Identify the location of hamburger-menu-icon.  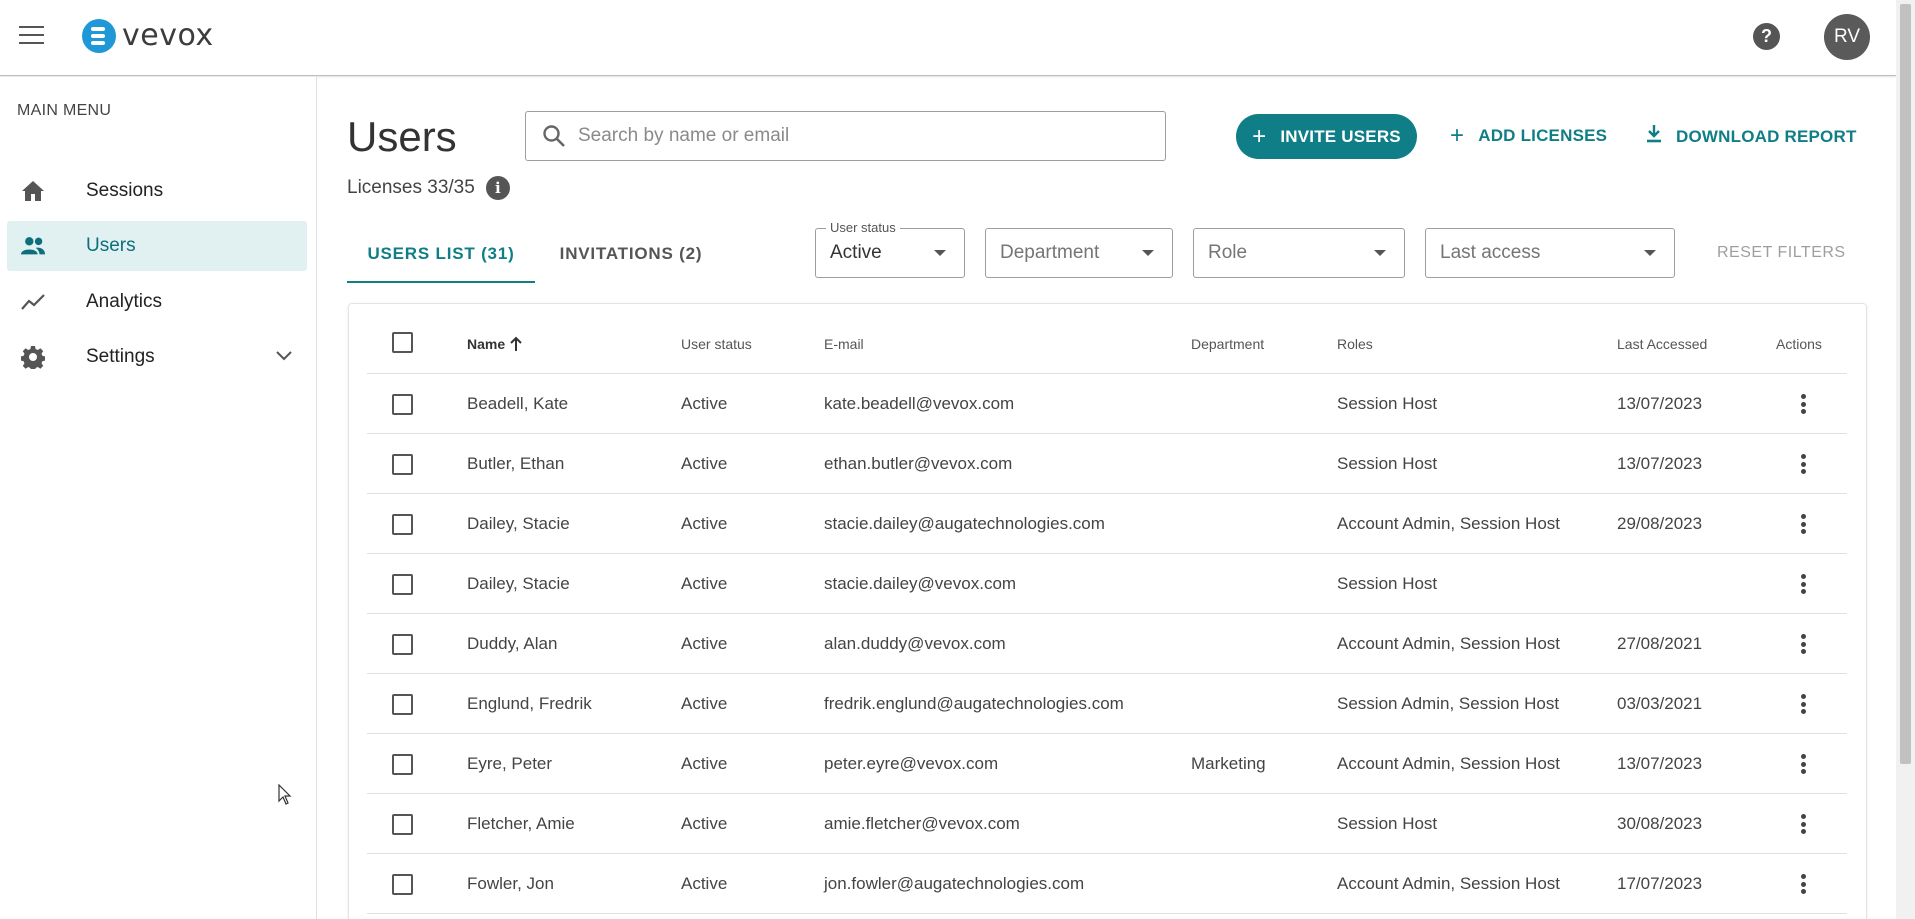
(31, 36).